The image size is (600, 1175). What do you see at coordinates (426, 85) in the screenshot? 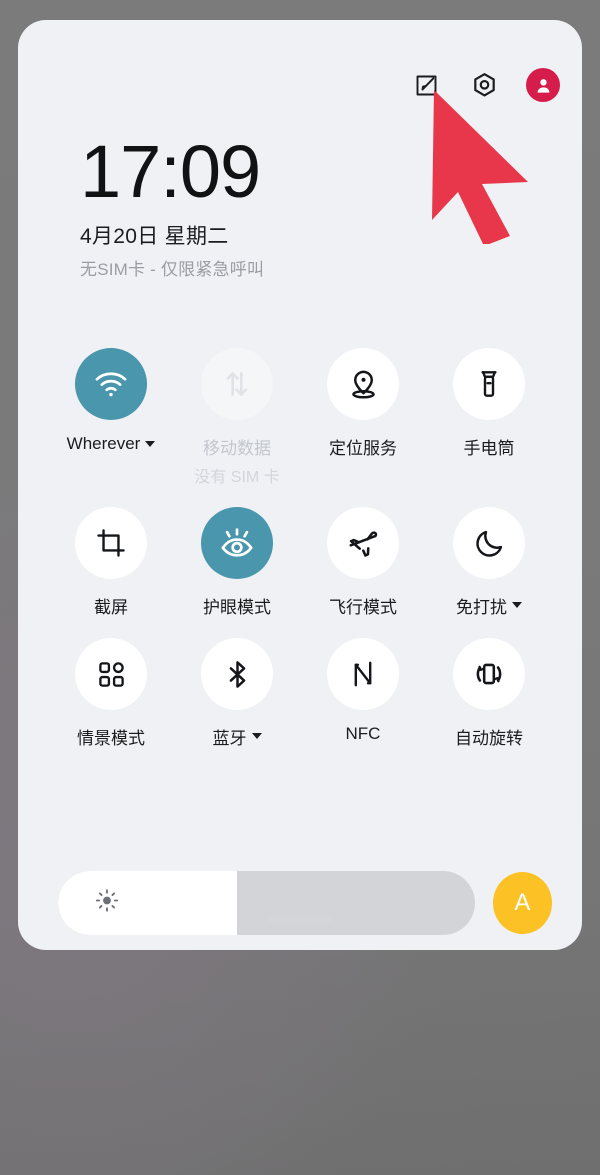
I see `edit-square-icon` at bounding box center [426, 85].